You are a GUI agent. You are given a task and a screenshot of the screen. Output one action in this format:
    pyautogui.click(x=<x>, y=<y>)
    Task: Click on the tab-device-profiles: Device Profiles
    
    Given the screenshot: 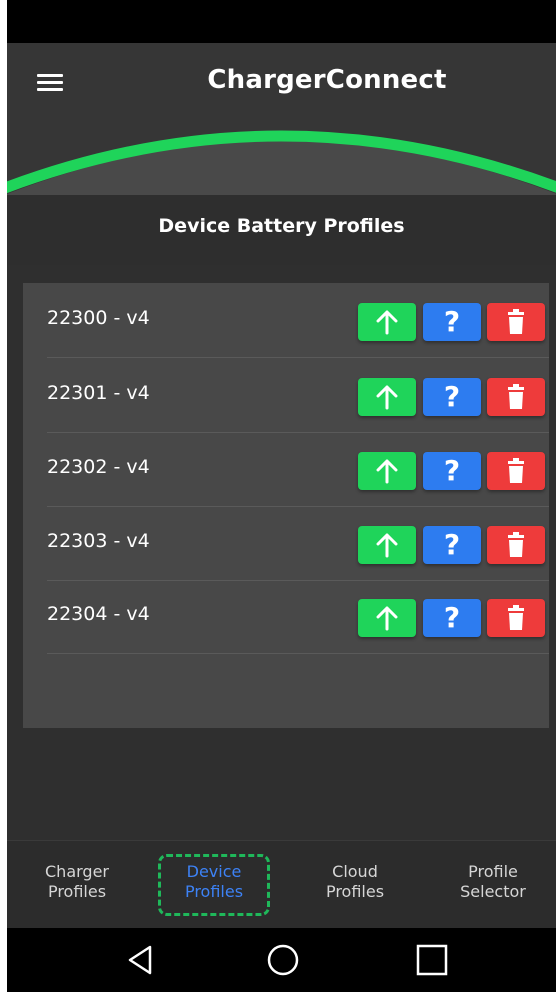 What is the action you would take?
    pyautogui.click(x=214, y=882)
    